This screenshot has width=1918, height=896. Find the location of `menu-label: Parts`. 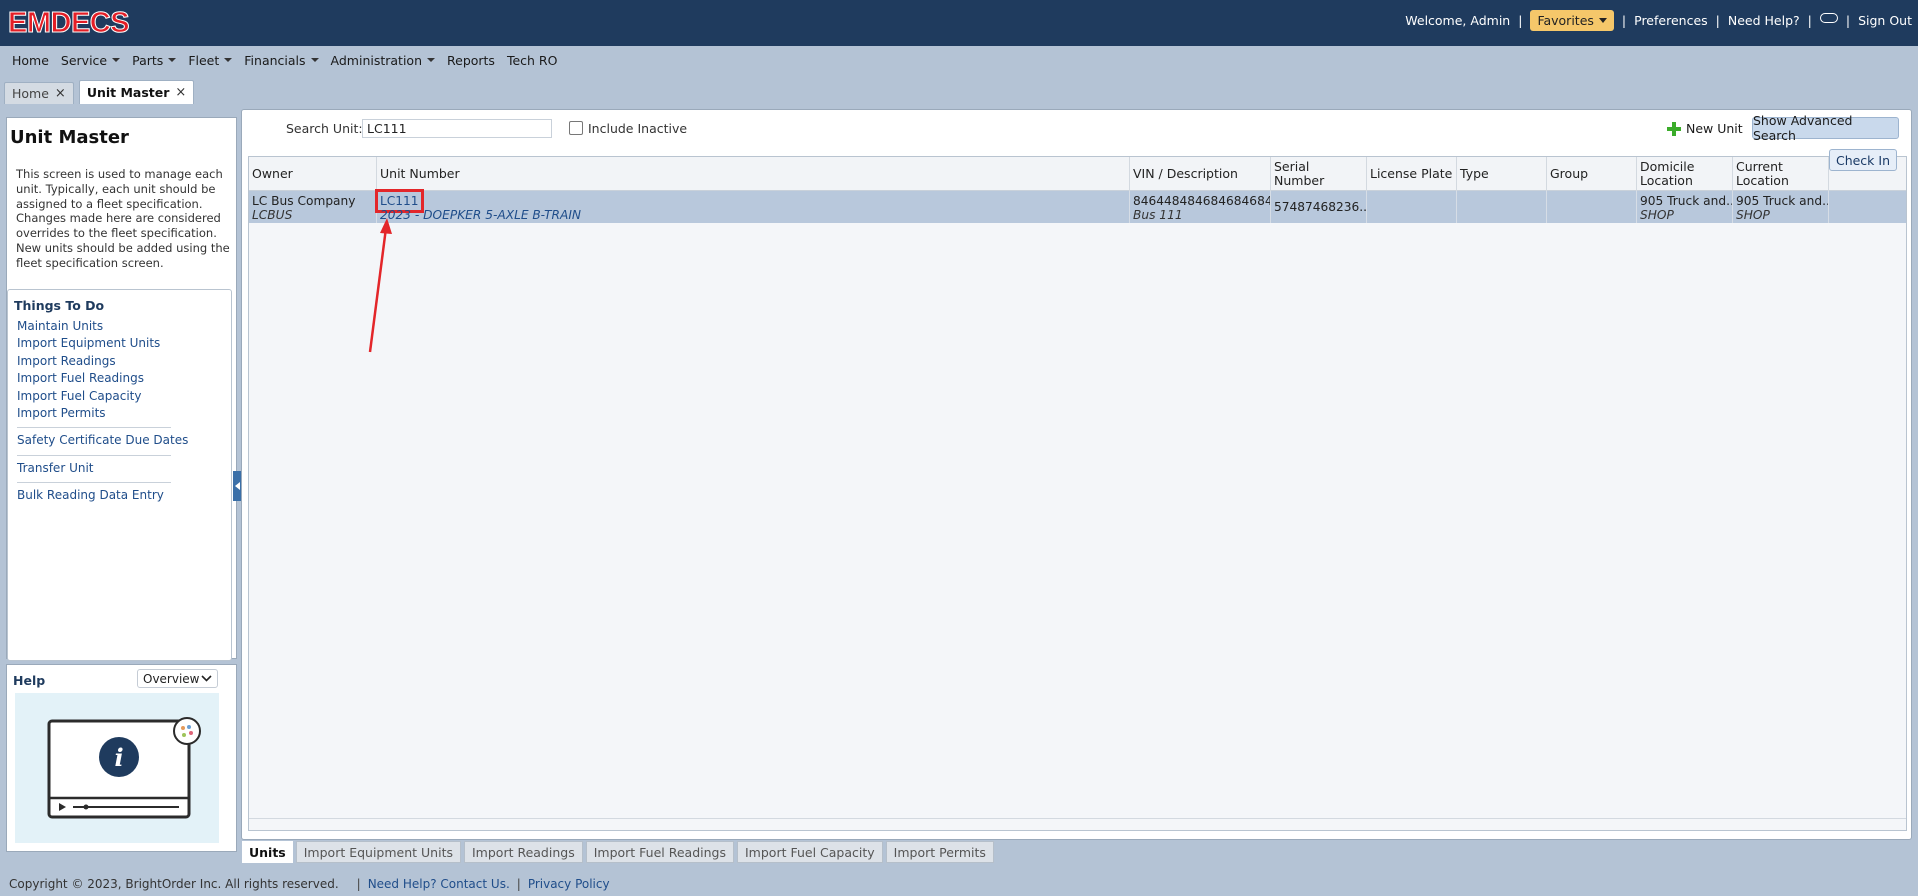

menu-label: Parts is located at coordinates (148, 60).